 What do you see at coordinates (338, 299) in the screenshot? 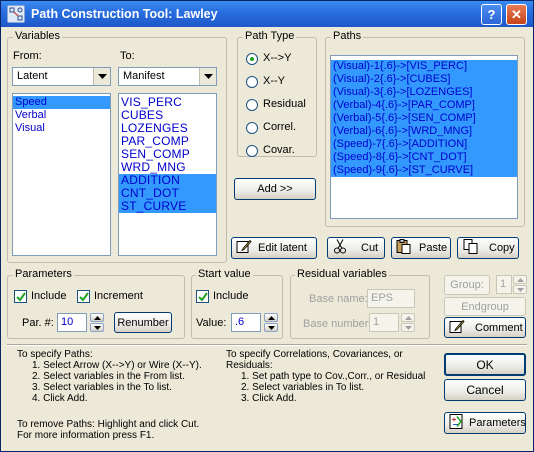
I see `base-name-label: Base name:` at bounding box center [338, 299].